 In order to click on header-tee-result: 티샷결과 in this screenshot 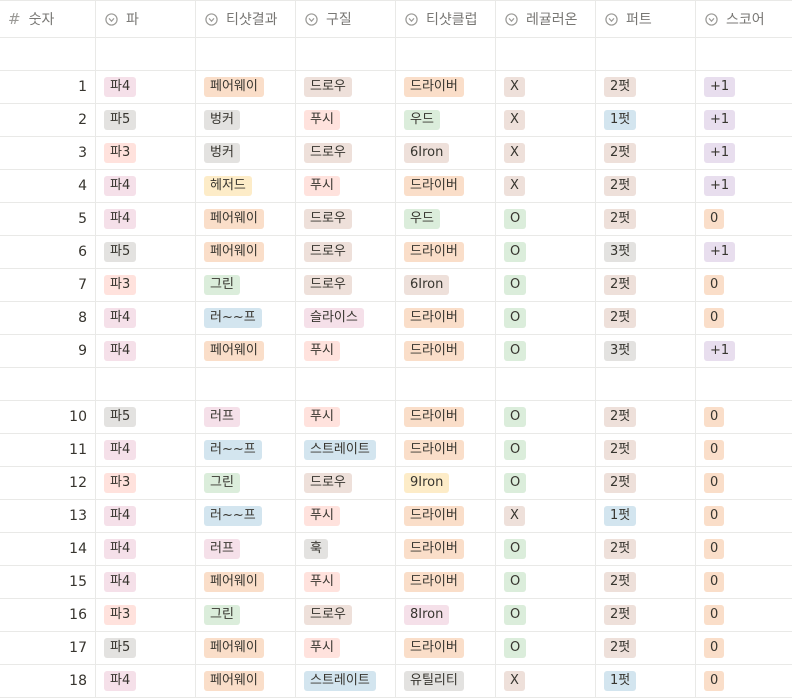, I will do `click(246, 19)`.